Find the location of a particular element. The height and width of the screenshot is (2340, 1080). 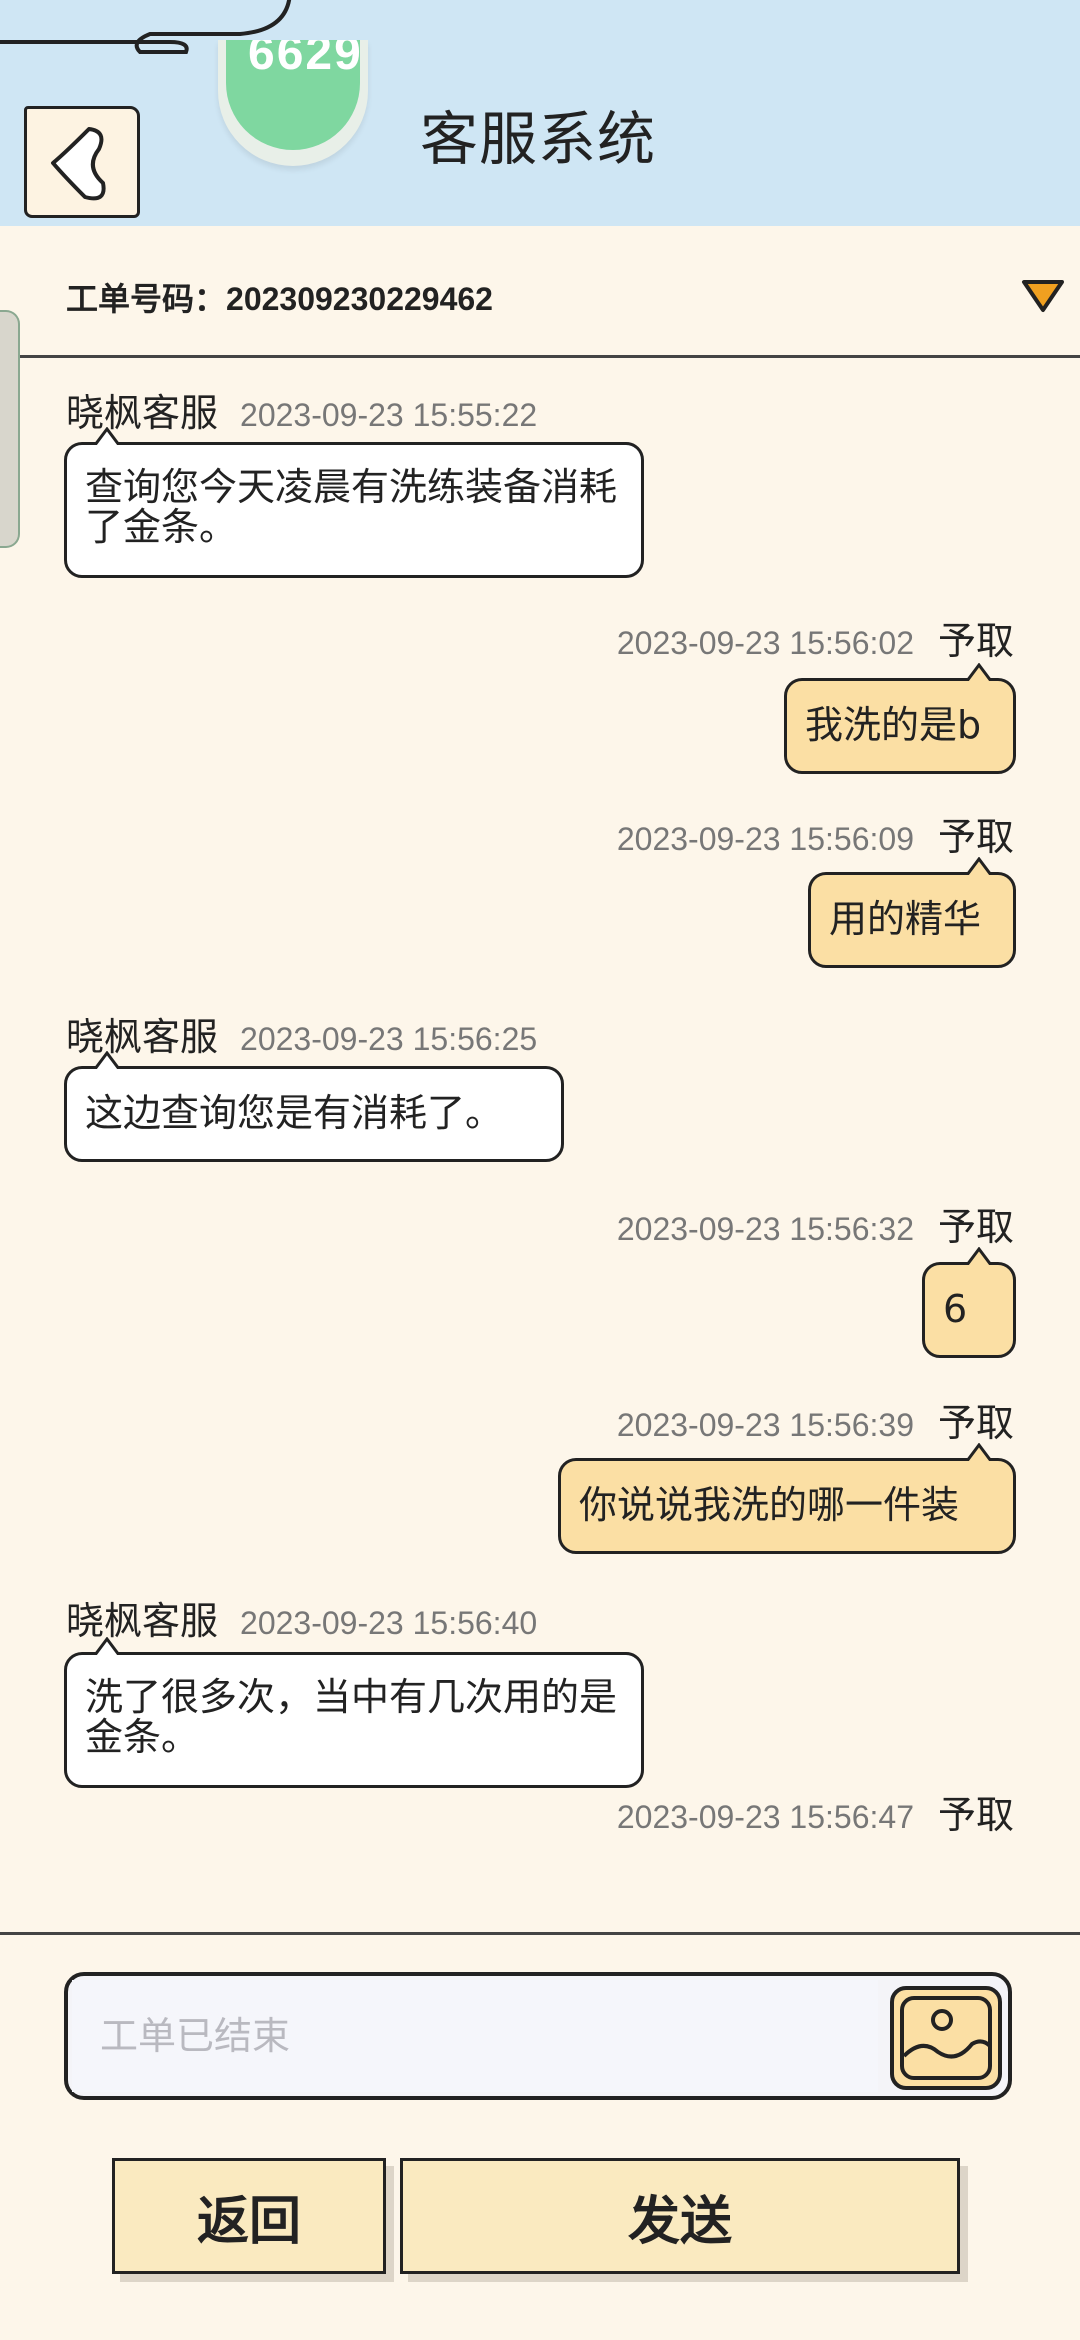

image-upload-button is located at coordinates (946, 2038).